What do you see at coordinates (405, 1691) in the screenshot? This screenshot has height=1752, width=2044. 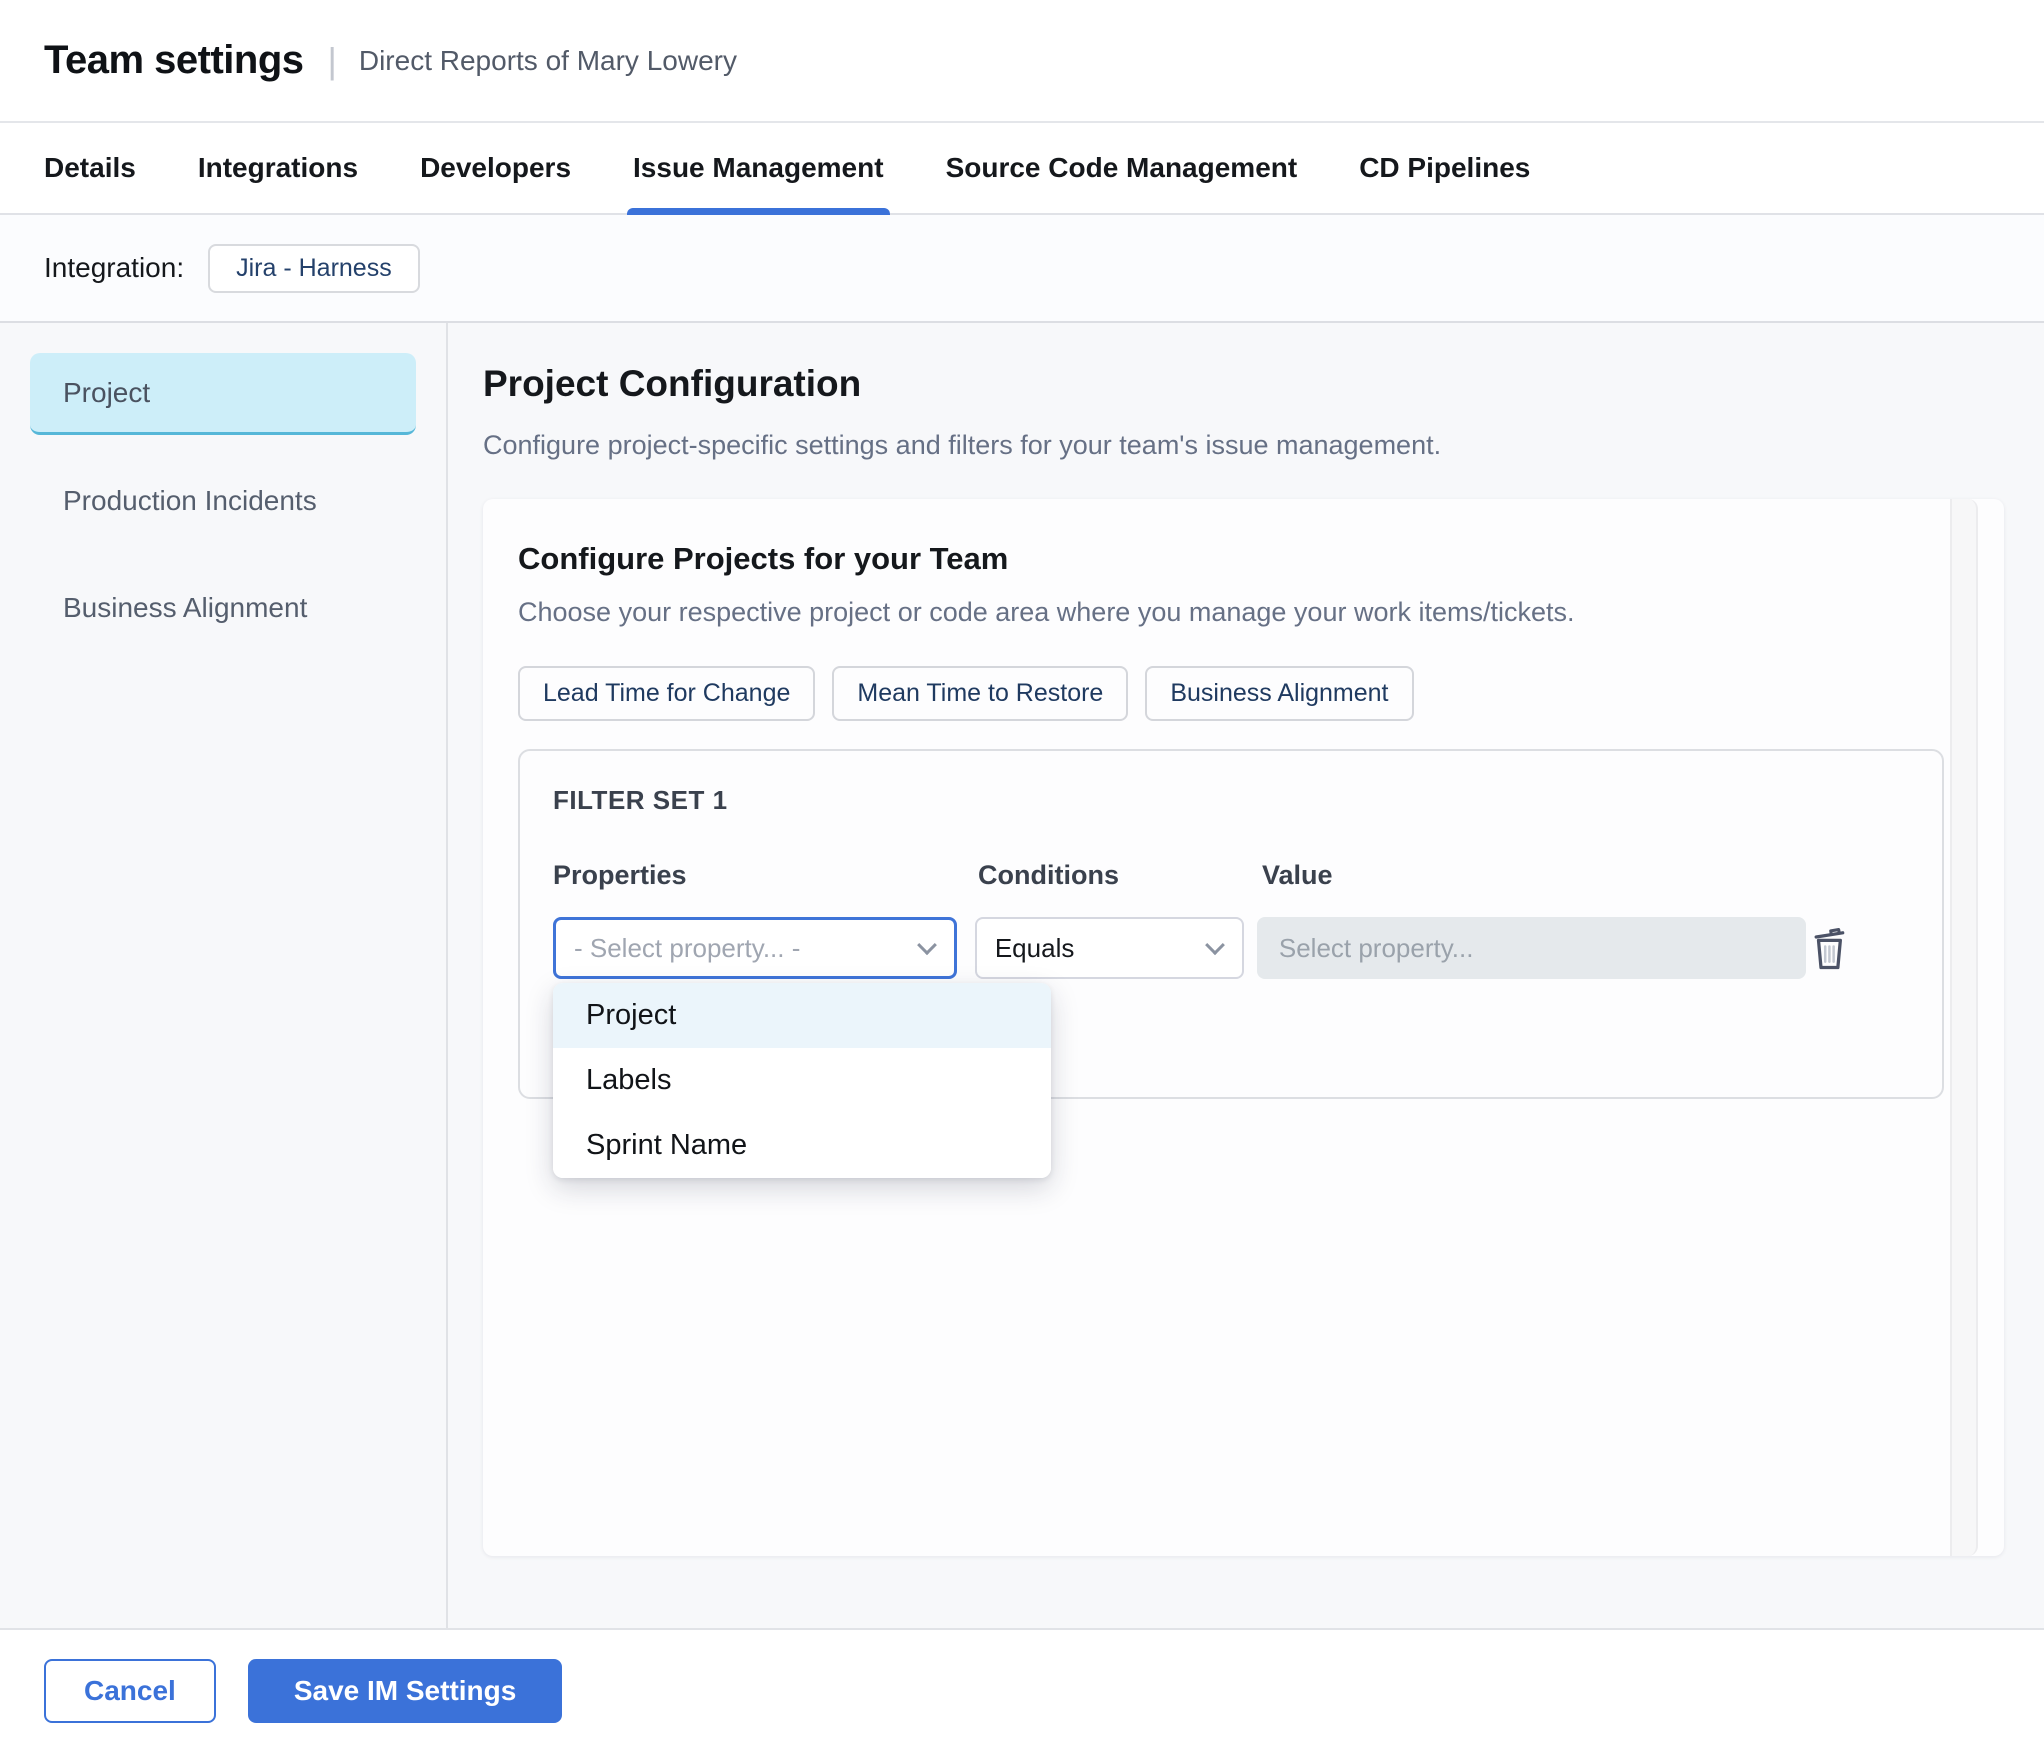 I see `save-im-settings-button: Save IM Settings` at bounding box center [405, 1691].